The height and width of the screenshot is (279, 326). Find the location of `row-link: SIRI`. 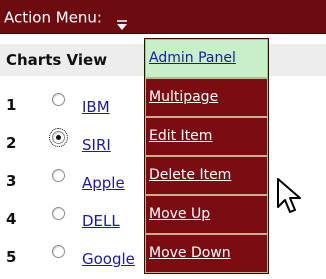

row-link: SIRI is located at coordinates (96, 145).